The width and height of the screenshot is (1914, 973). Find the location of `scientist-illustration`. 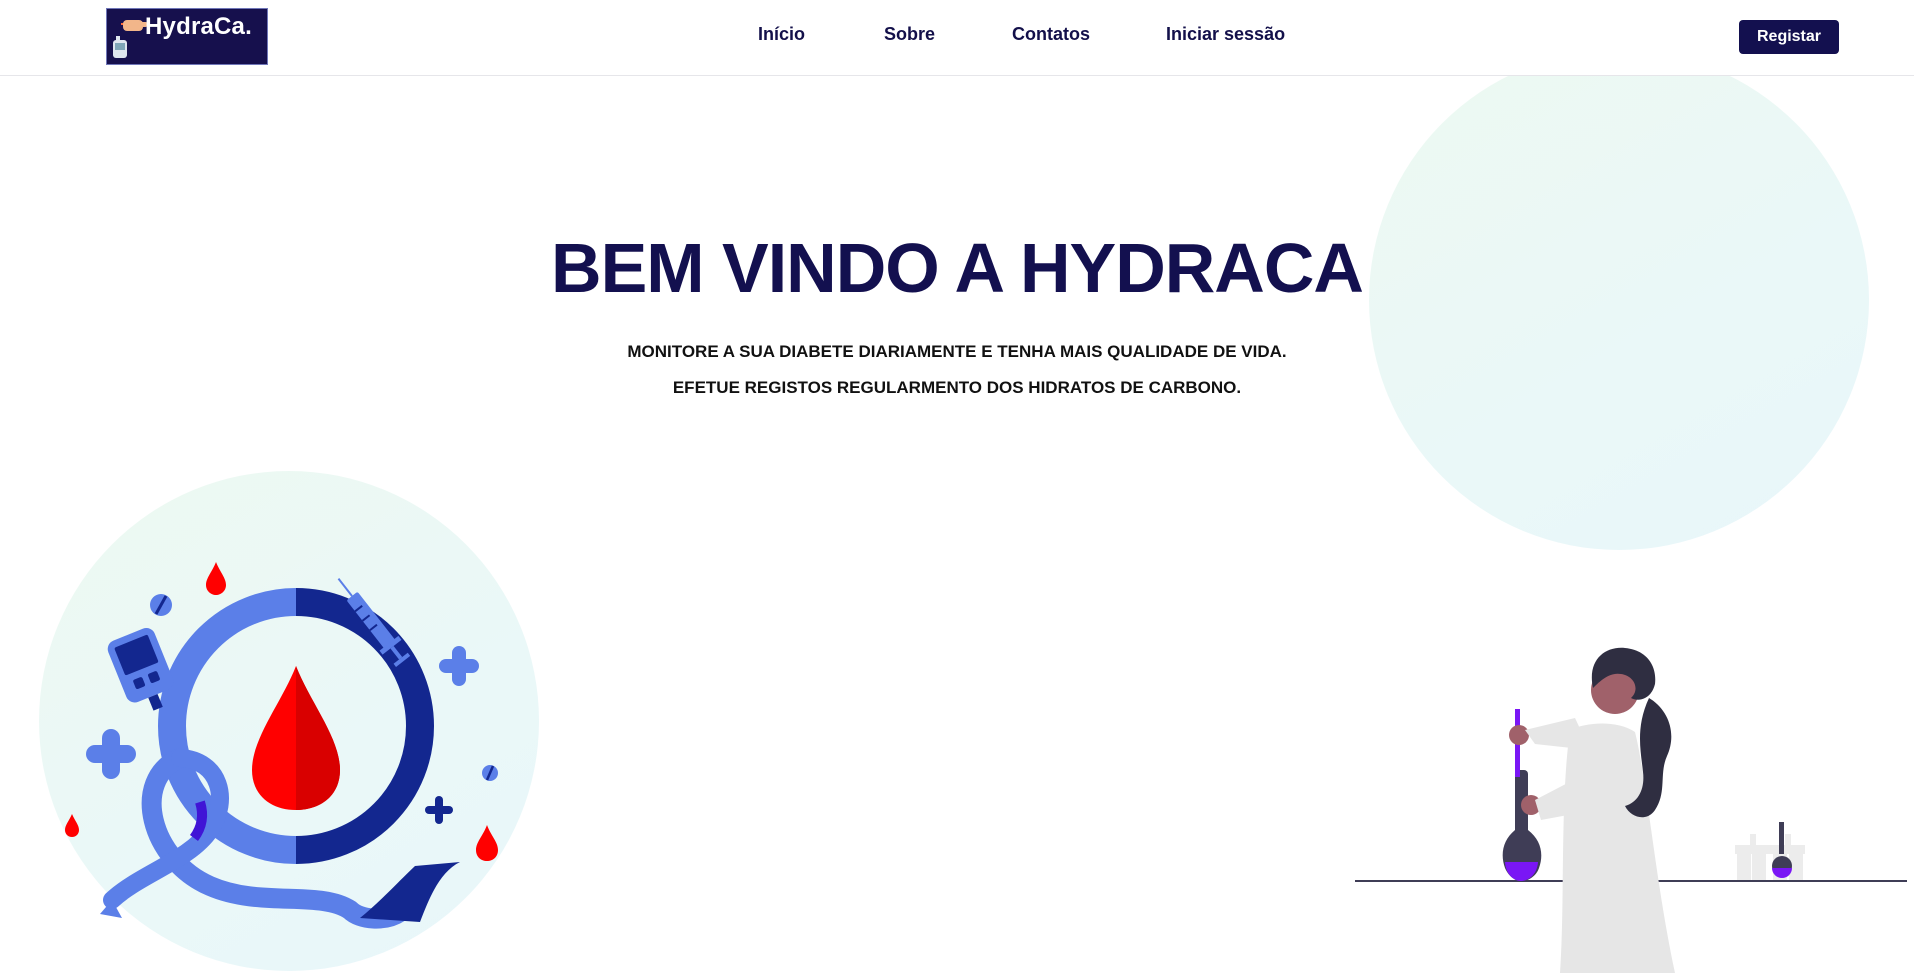

scientist-illustration is located at coordinates (1631, 810).